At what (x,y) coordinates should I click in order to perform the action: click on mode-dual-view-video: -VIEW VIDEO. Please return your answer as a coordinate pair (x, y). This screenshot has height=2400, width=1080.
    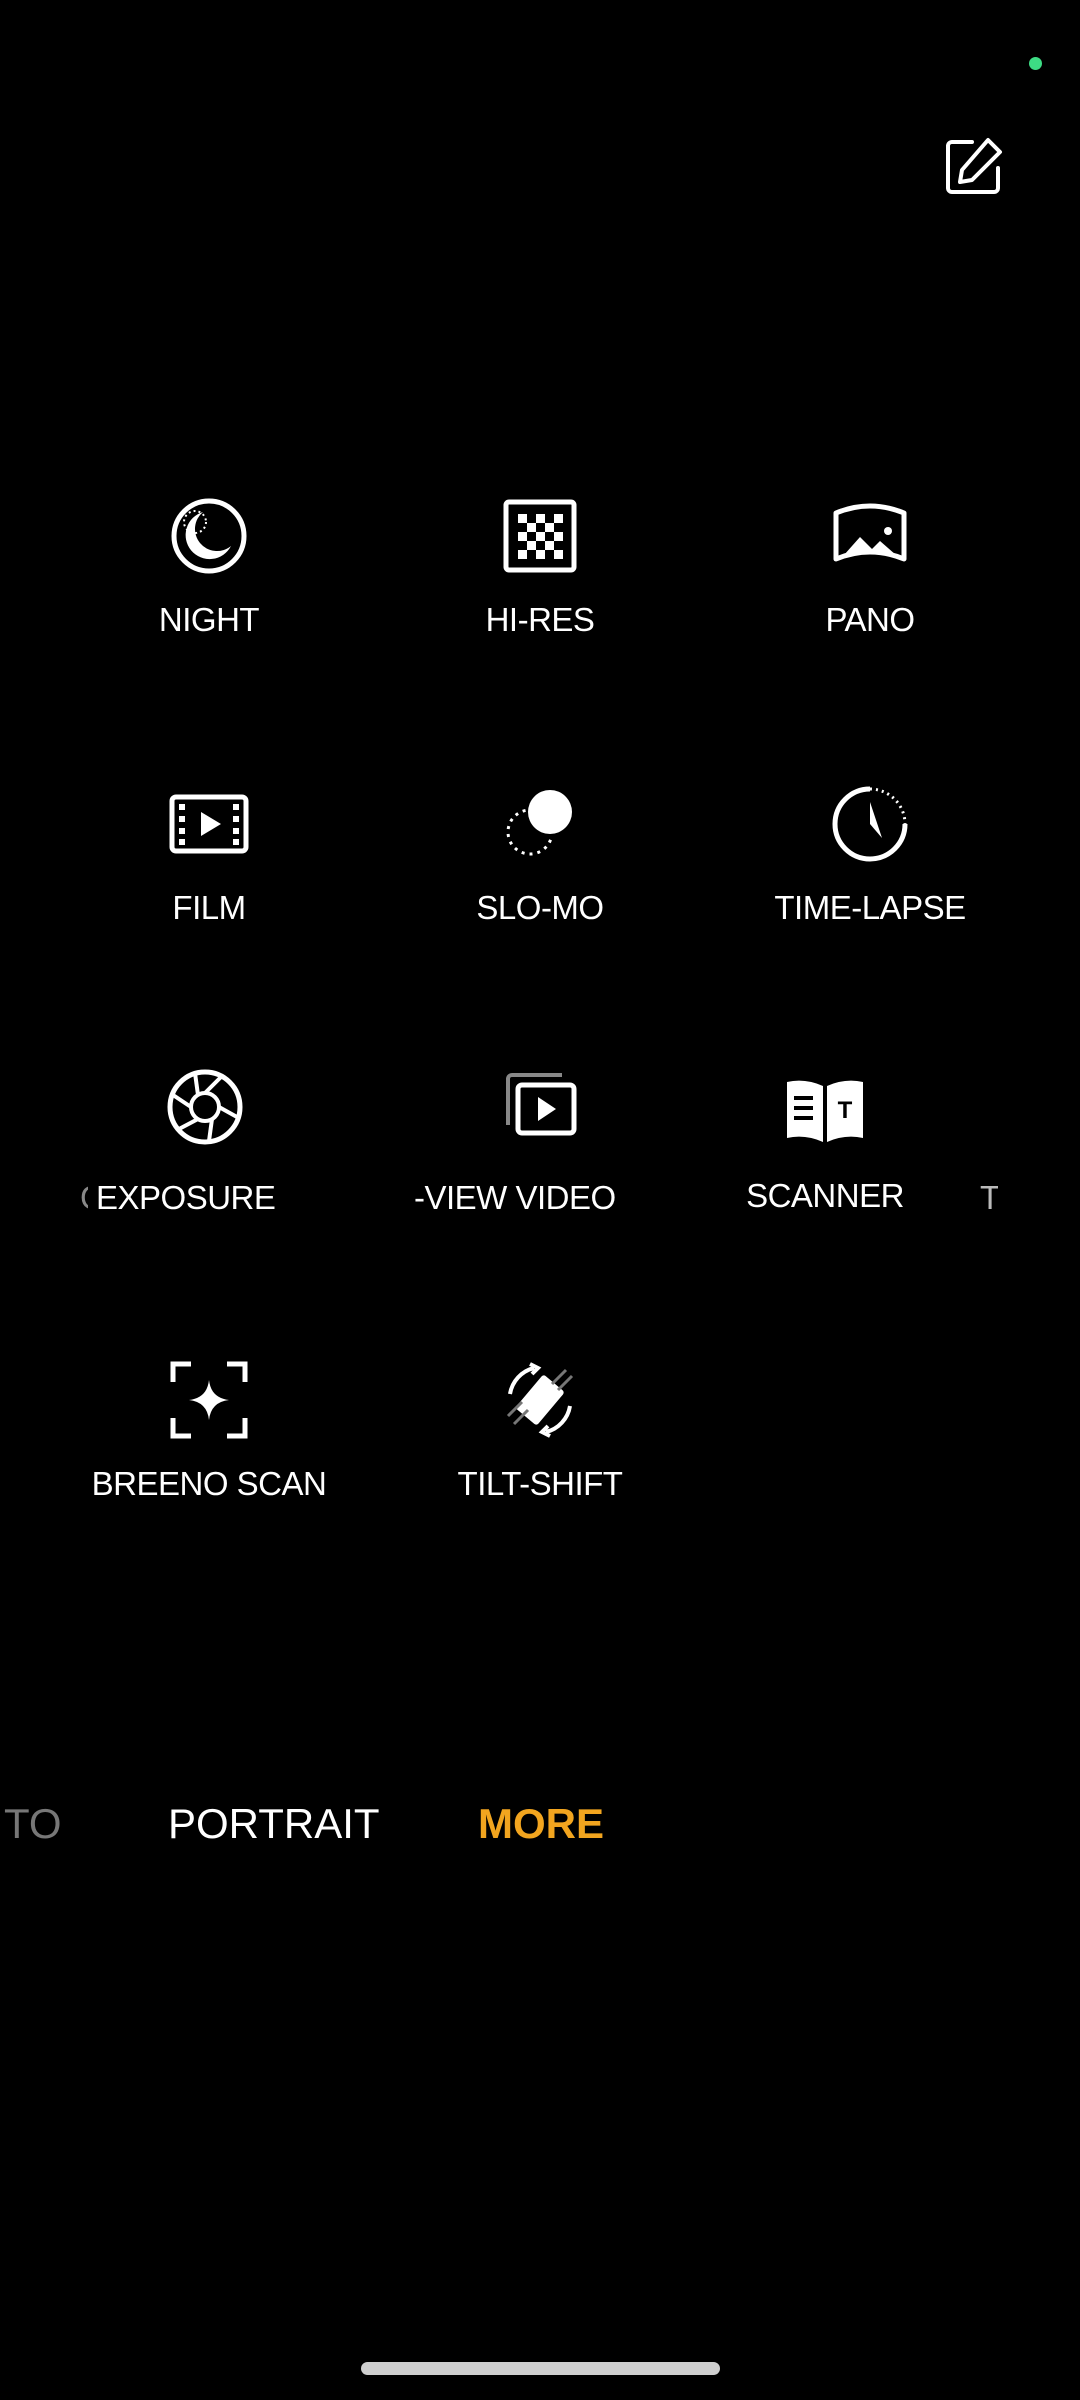
    Looking at the image, I should click on (530, 1167).